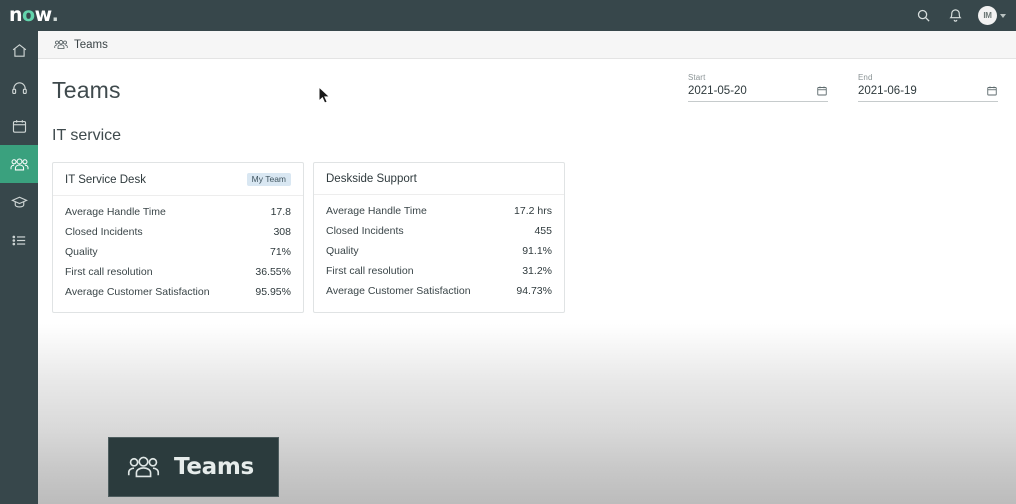 This screenshot has height=504, width=1016. I want to click on team-card-title: IT Service Desk, so click(105, 179).